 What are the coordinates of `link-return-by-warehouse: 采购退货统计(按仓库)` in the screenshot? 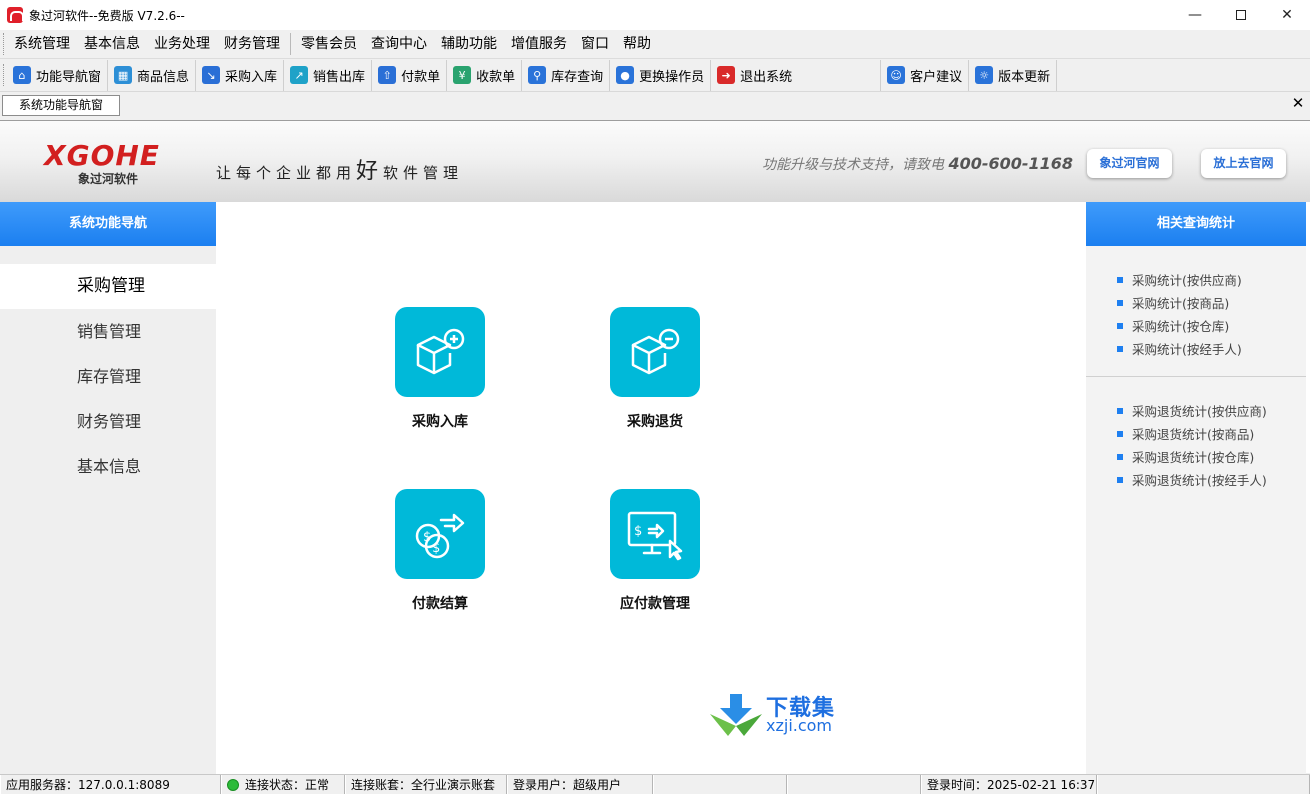 It's located at (1196, 456).